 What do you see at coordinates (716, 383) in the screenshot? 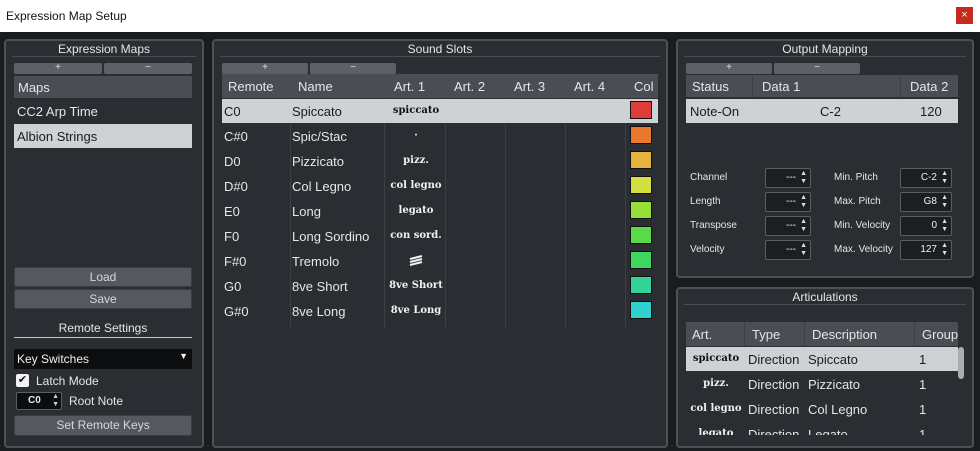
I see `articulation-symbol: pizz.` at bounding box center [716, 383].